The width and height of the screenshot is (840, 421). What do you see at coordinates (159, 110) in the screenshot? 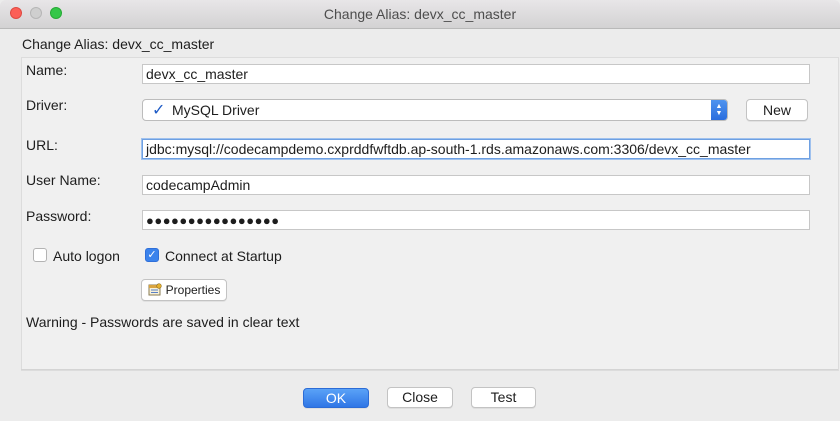
I see `checkmark-icon: ✓` at bounding box center [159, 110].